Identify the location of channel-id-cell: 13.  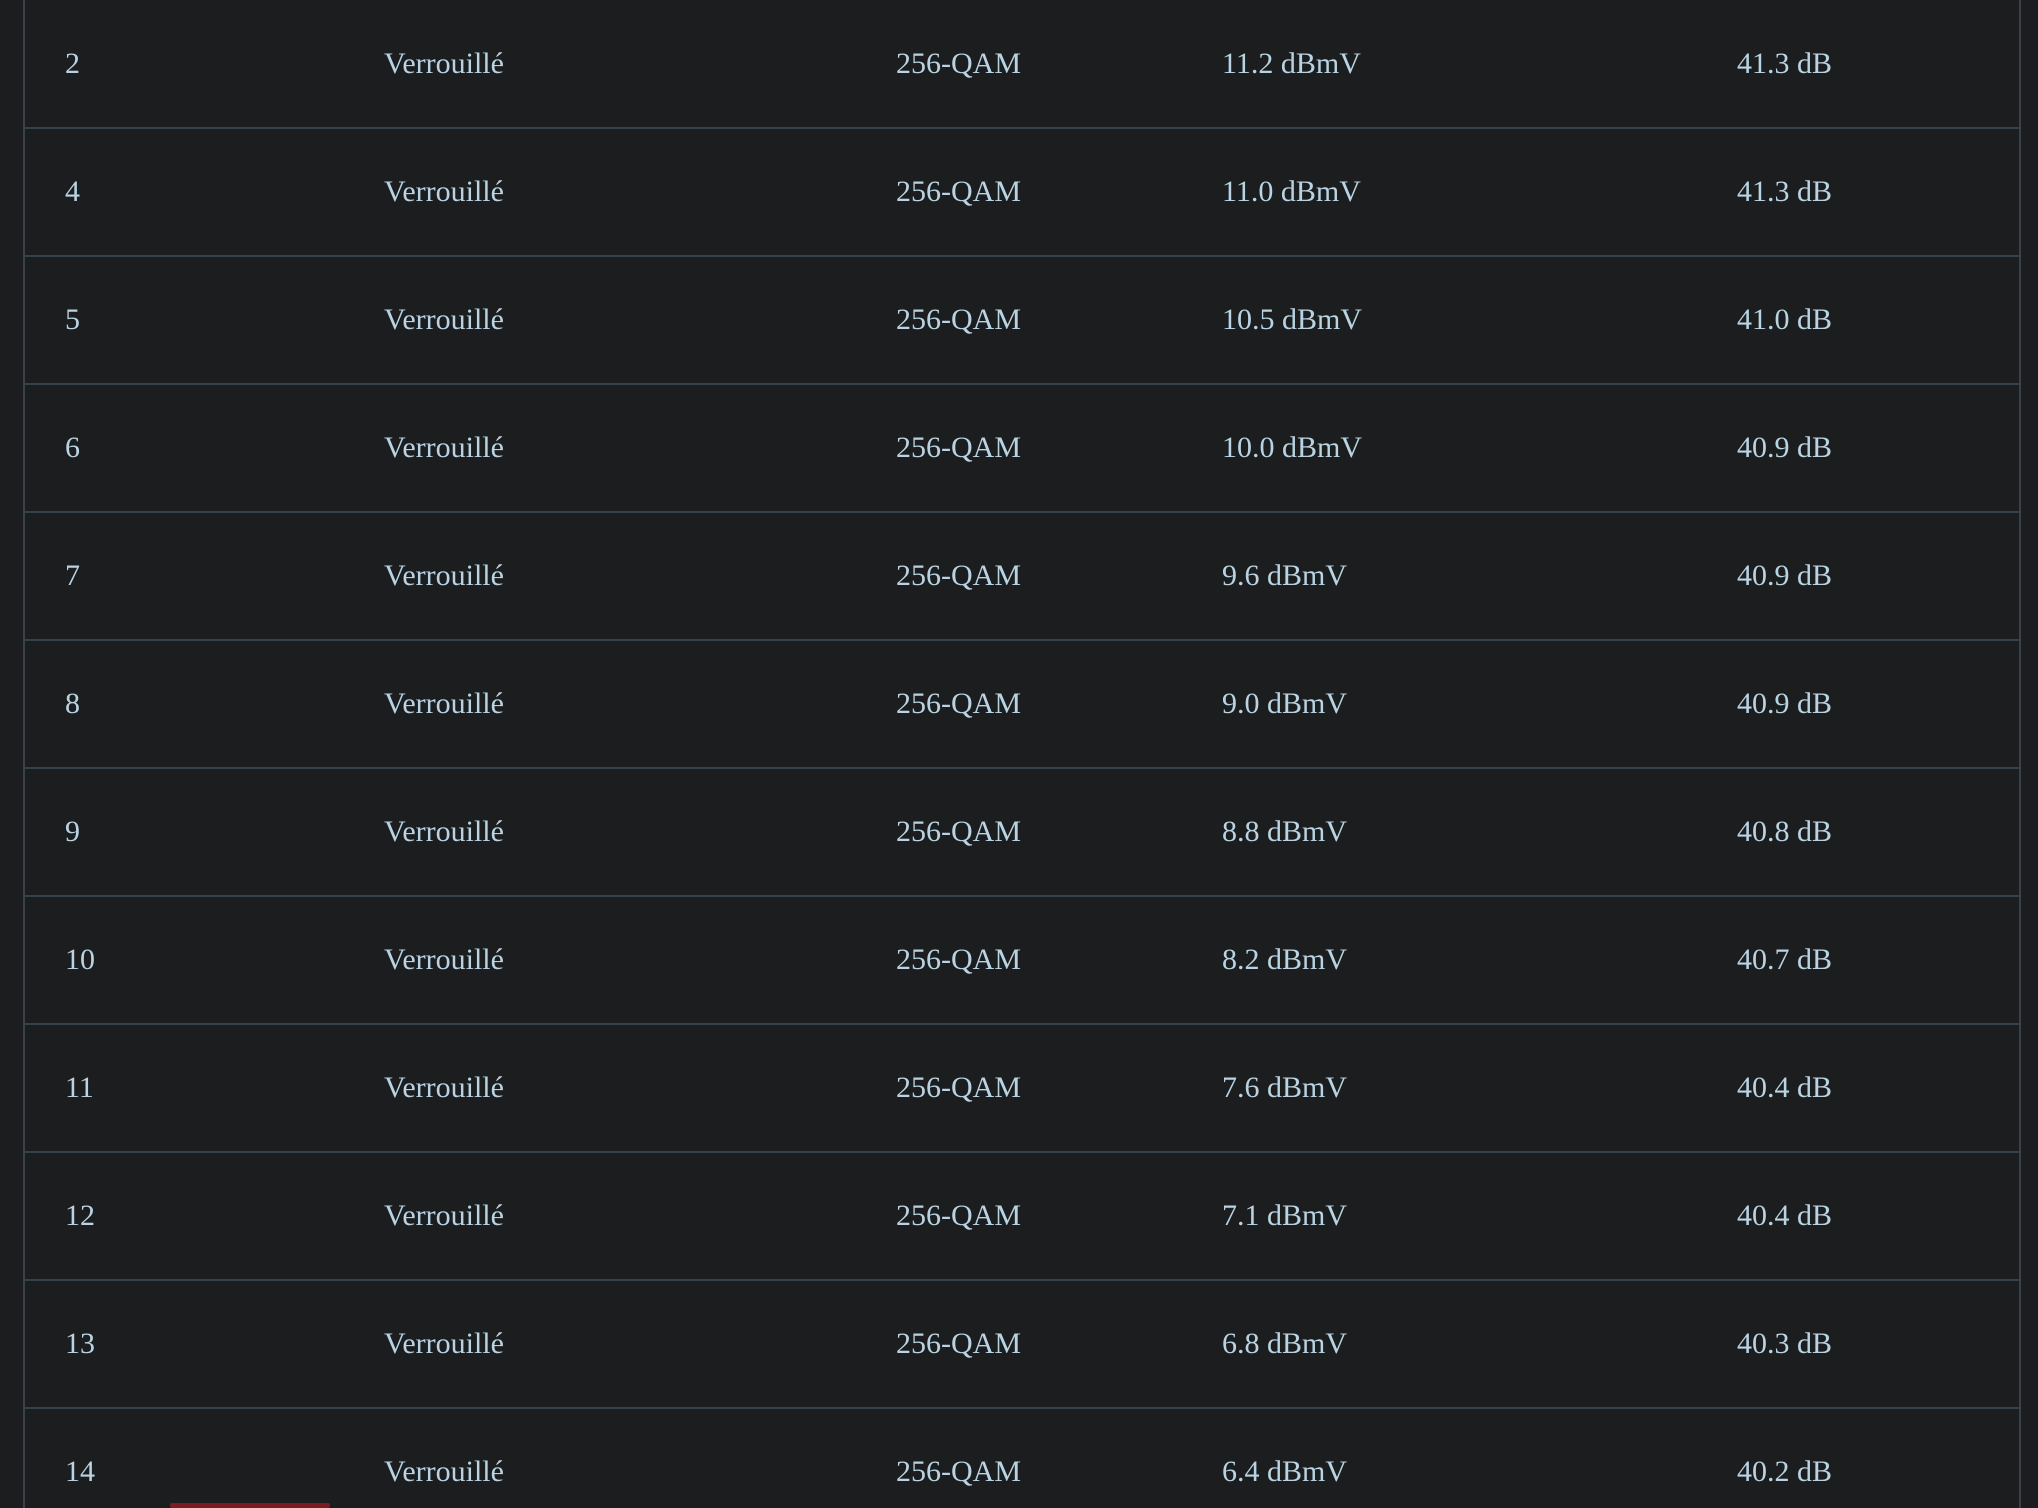
(80, 1343).